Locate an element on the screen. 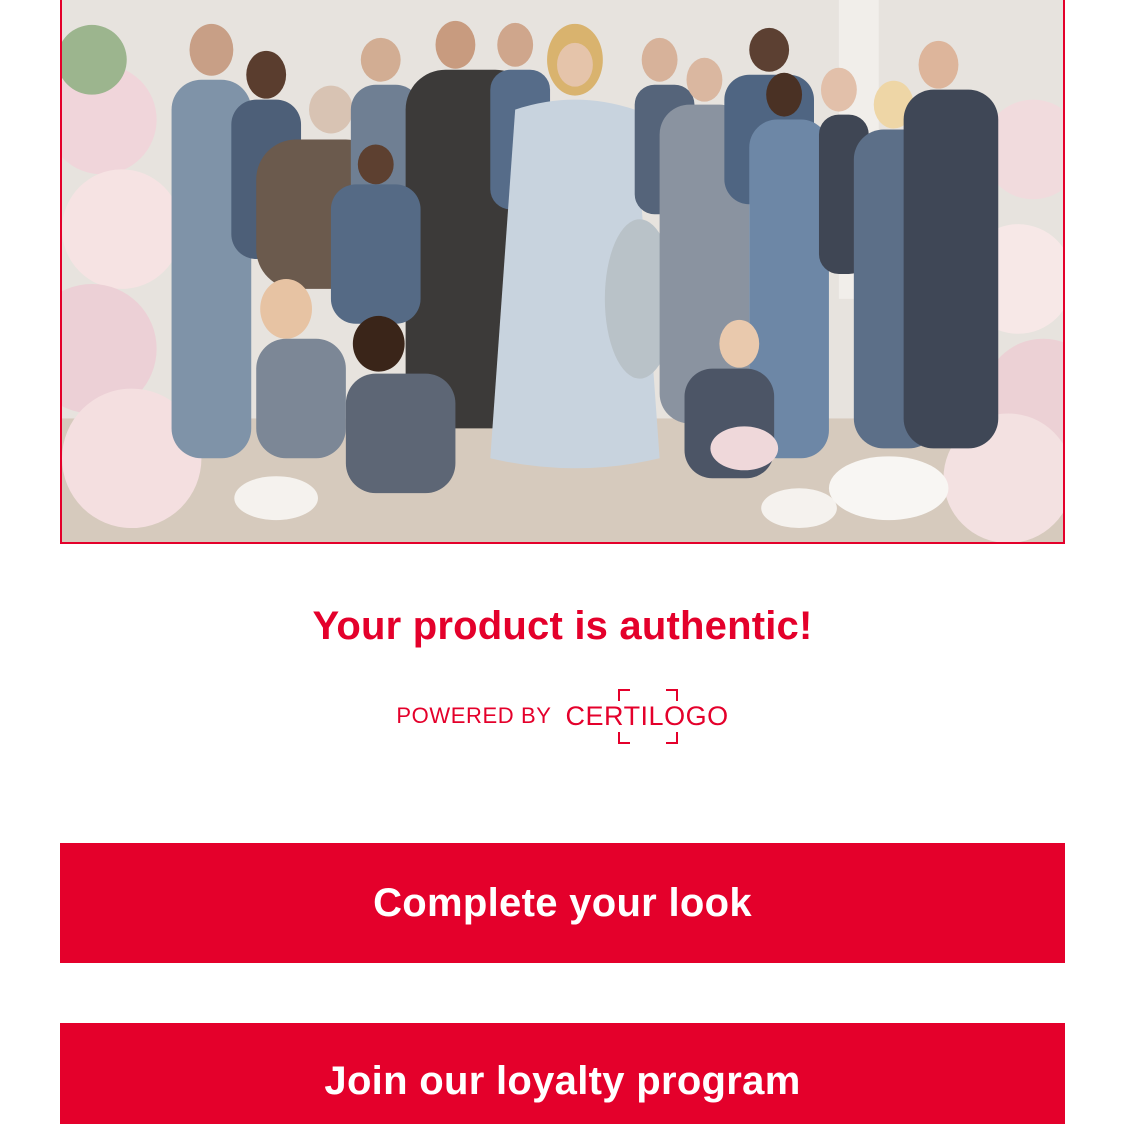 The width and height of the screenshot is (1125, 1124). join-loyalty-program-button: Join our loyalty program is located at coordinates (562, 1073).